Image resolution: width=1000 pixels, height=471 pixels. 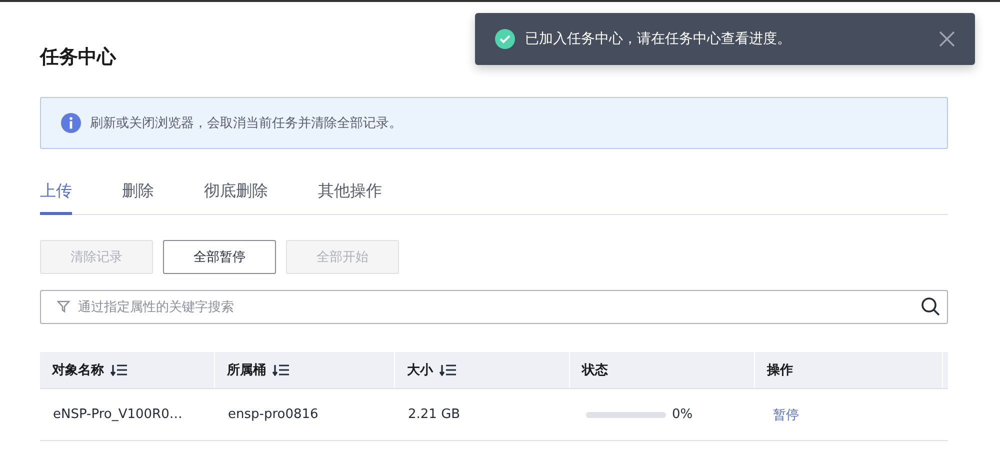 What do you see at coordinates (236, 196) in the screenshot?
I see `tab: 彻底删除` at bounding box center [236, 196].